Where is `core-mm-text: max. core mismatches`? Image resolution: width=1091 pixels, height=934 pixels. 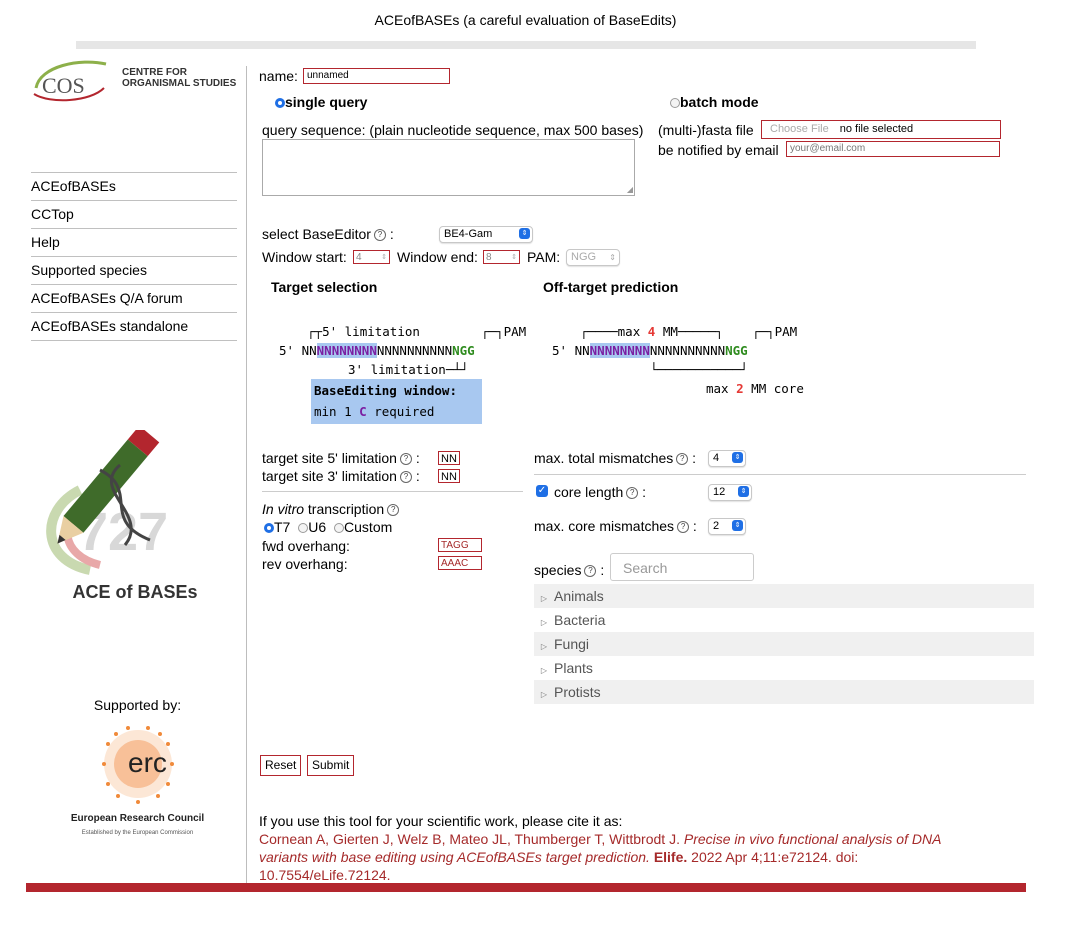
core-mm-text: max. core mismatches is located at coordinates (604, 526).